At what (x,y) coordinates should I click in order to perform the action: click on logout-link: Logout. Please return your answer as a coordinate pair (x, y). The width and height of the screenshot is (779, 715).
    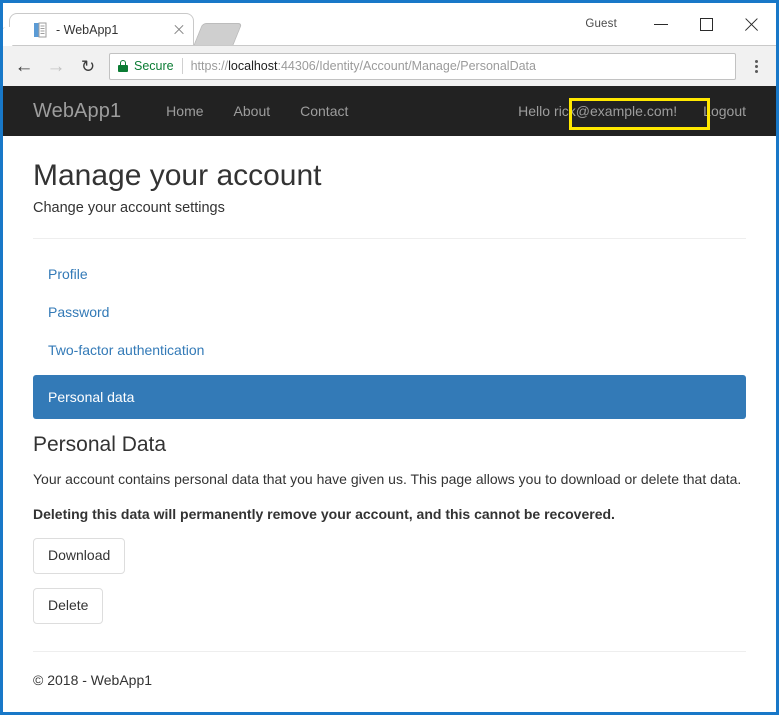
    Looking at the image, I should click on (711, 111).